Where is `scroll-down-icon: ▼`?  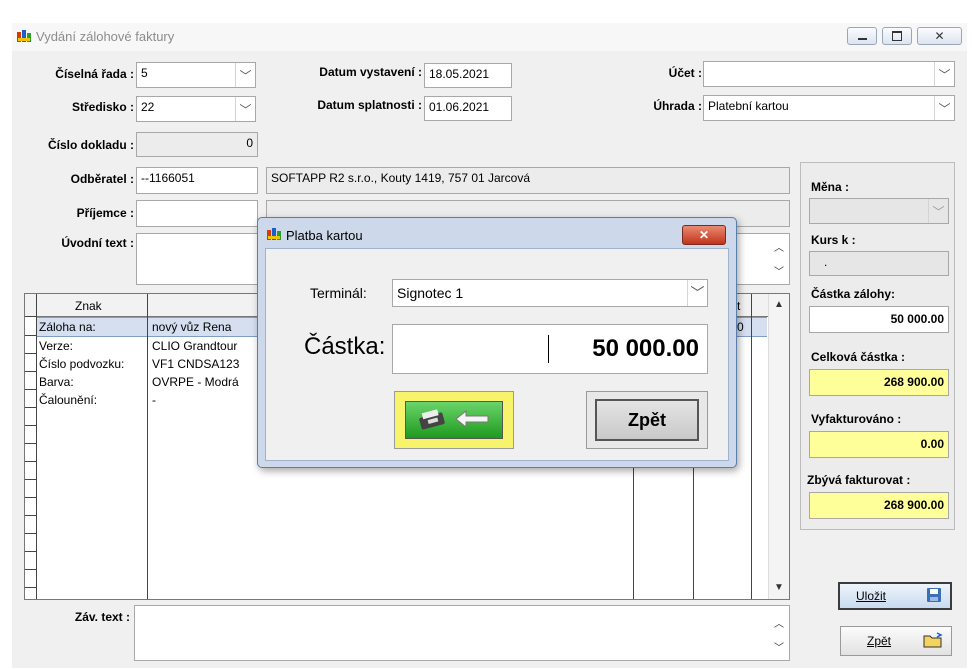
scroll-down-icon: ▼ is located at coordinates (779, 587).